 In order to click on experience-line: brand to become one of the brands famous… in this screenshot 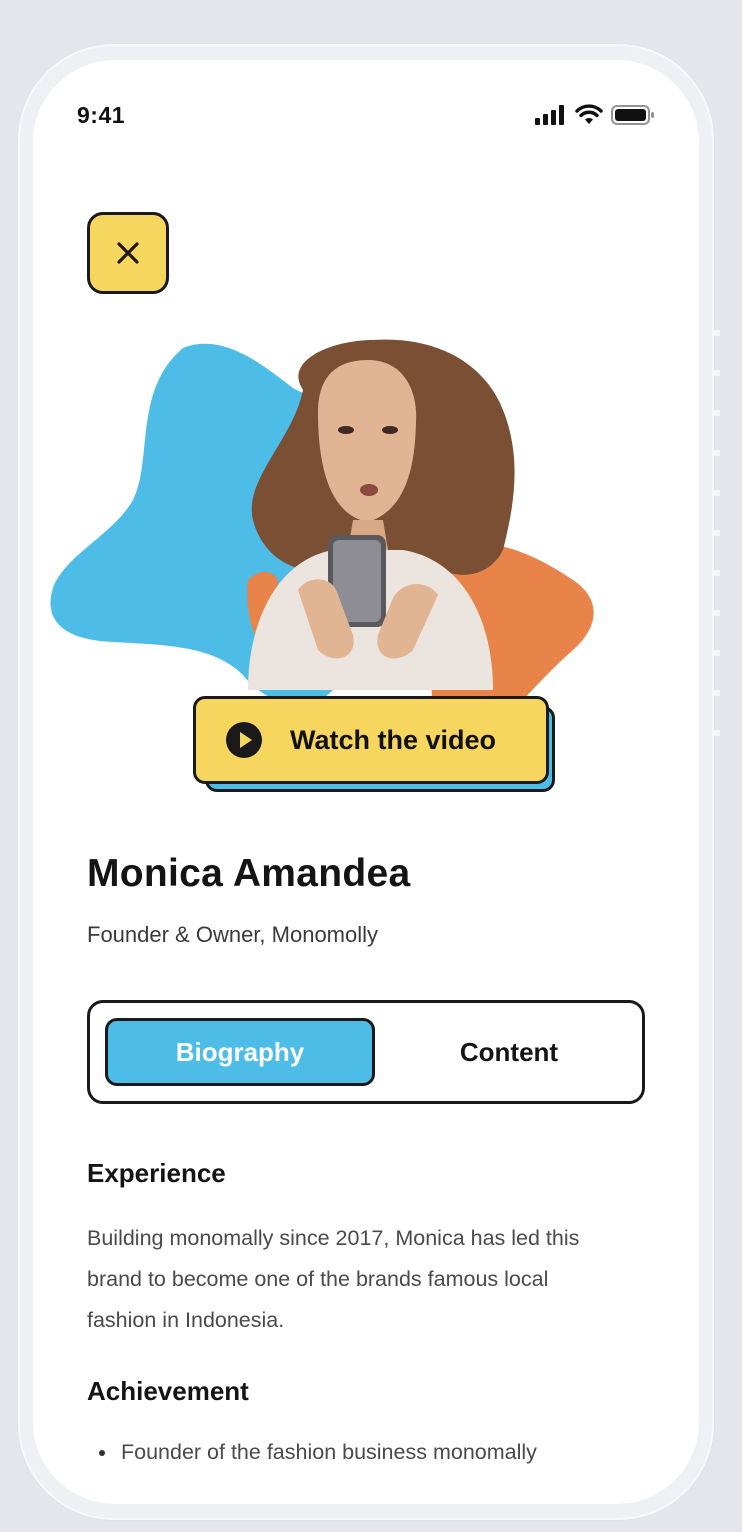, I will do `click(318, 1279)`.